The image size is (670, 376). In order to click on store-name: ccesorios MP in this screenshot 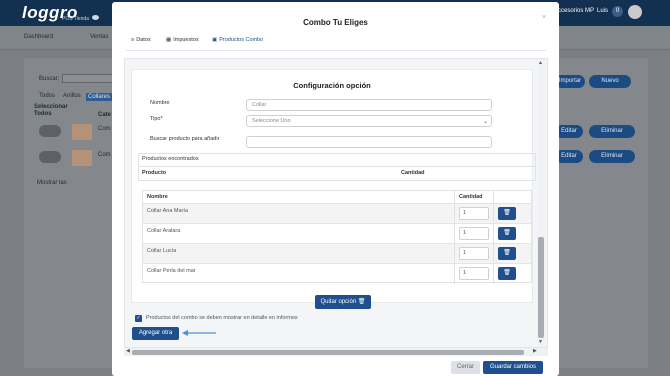, I will do `click(576, 11)`.